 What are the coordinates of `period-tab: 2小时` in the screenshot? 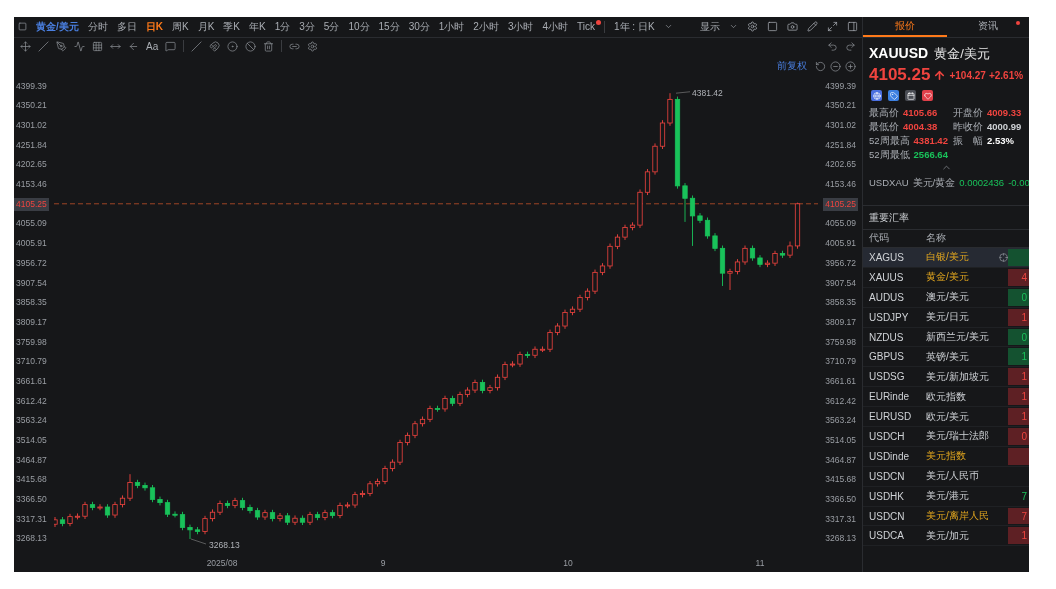 It's located at (486, 26).